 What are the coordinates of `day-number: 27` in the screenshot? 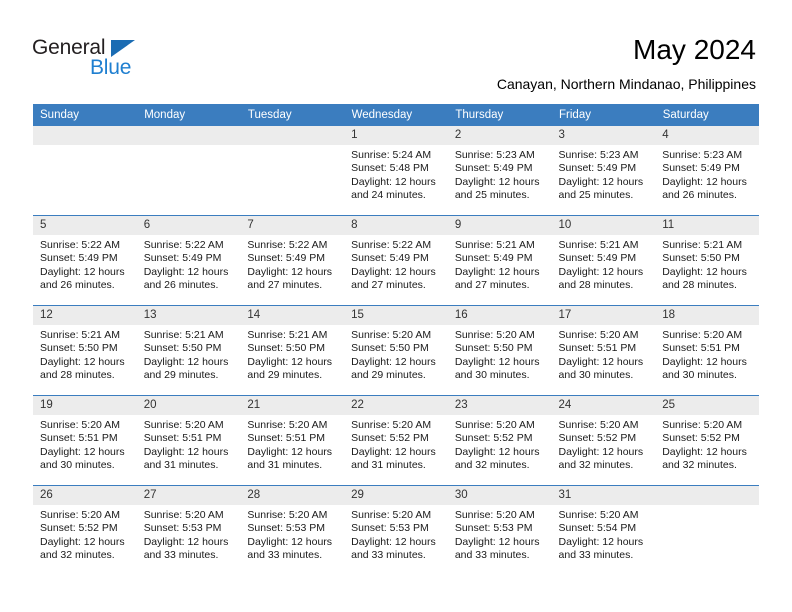 It's located at (188, 495).